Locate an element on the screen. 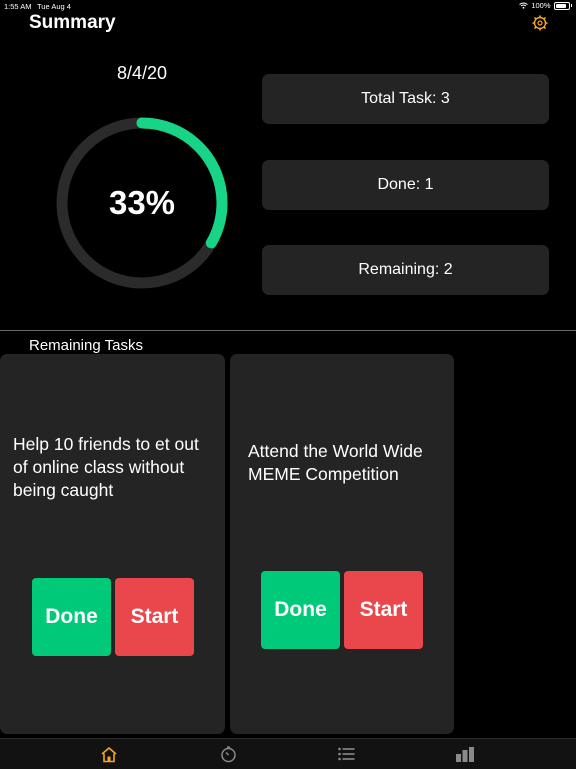 This screenshot has height=769, width=576. remaining-count-card: Remaining: 2 is located at coordinates (405, 270).